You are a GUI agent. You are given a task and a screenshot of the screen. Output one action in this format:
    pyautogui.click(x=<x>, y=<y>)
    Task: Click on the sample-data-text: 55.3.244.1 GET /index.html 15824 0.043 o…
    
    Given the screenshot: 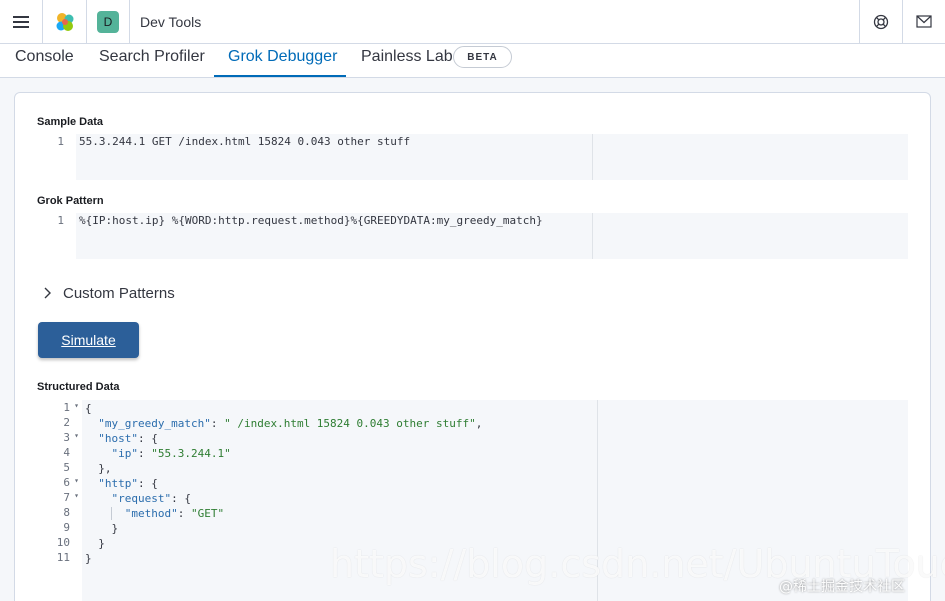 What is the action you would take?
    pyautogui.click(x=245, y=141)
    